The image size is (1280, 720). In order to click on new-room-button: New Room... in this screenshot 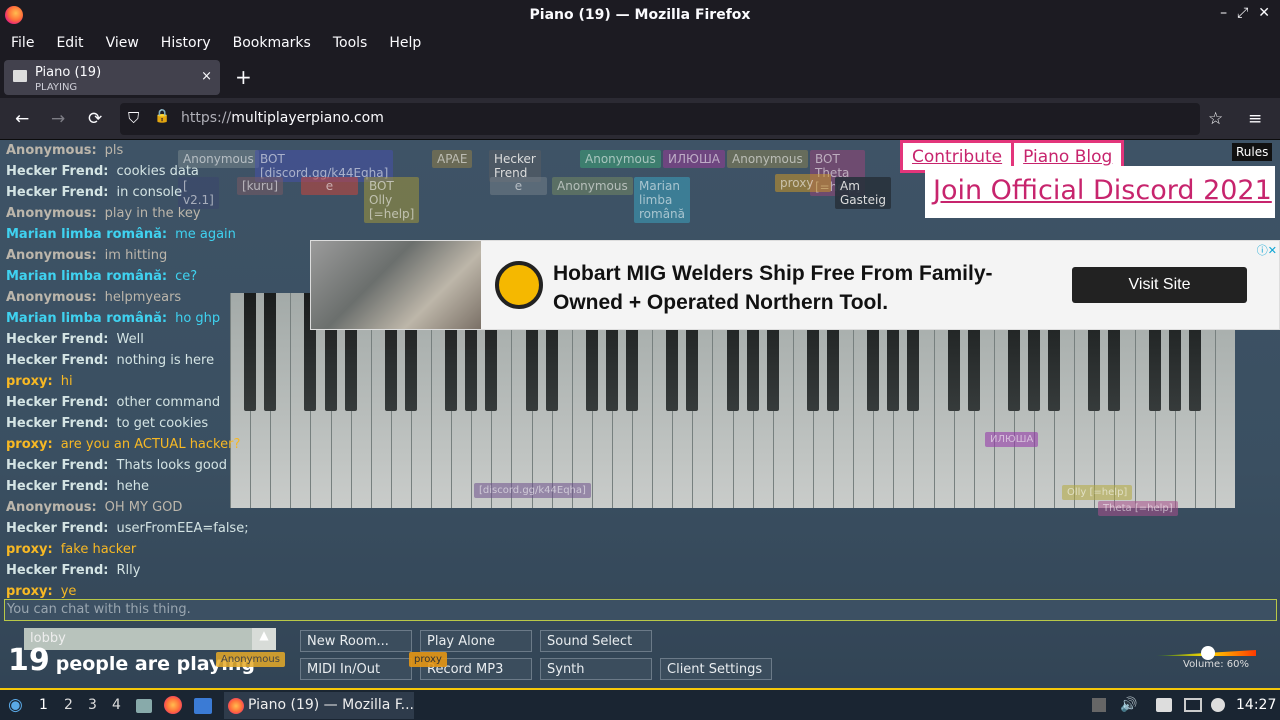, I will do `click(356, 641)`.